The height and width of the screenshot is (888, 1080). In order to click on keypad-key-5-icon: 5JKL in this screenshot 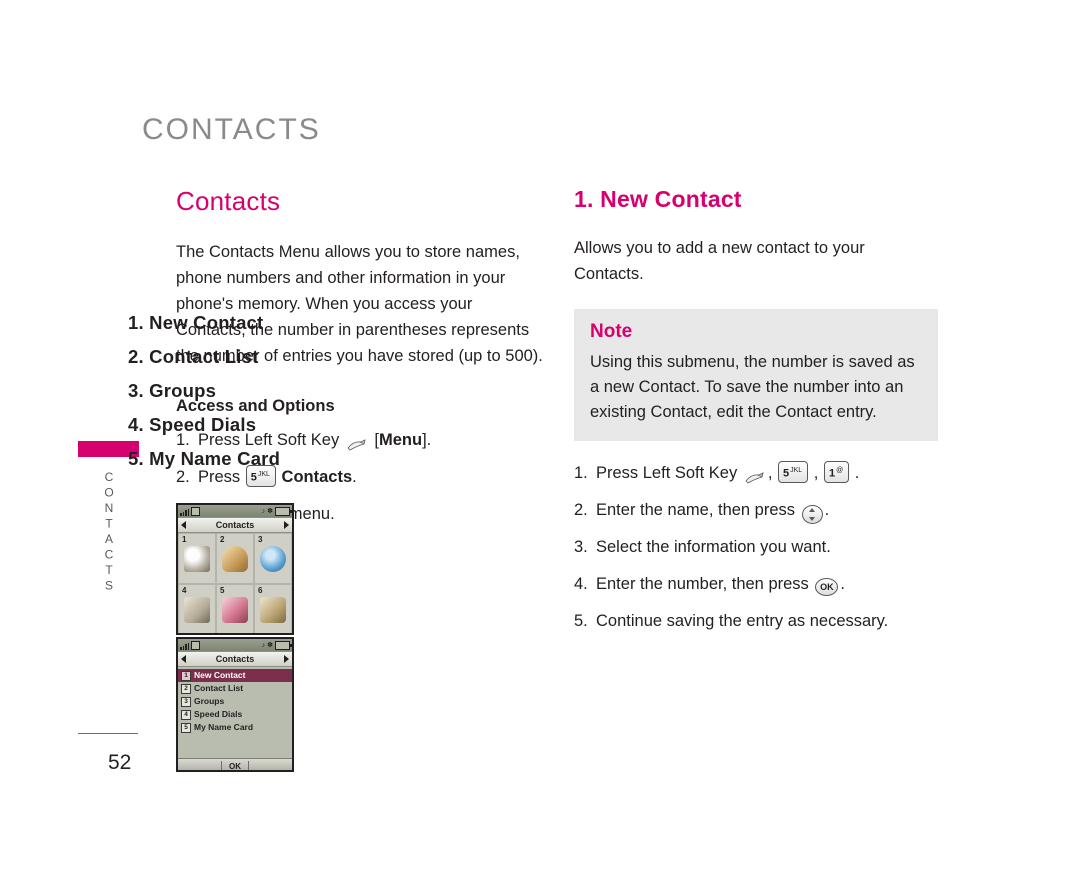, I will do `click(793, 472)`.